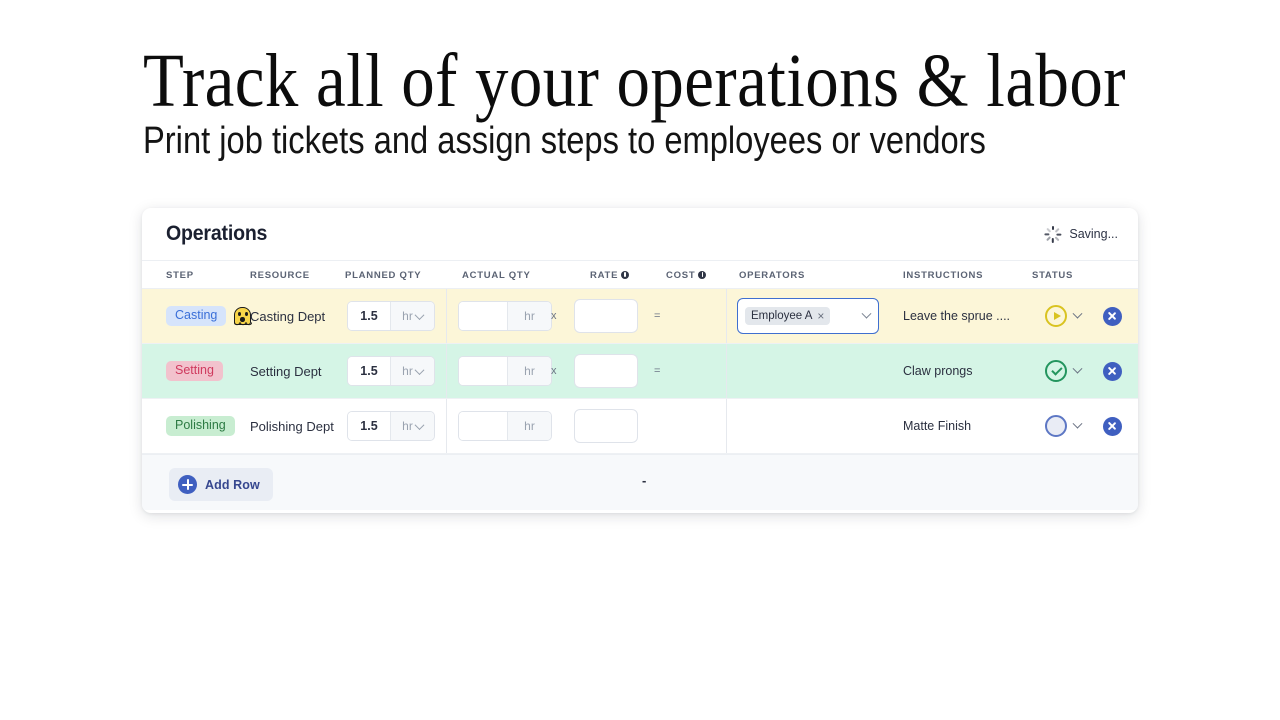 This screenshot has height=720, width=1280. Describe the element at coordinates (187, 484) in the screenshot. I see `plus-circle-icon` at that location.